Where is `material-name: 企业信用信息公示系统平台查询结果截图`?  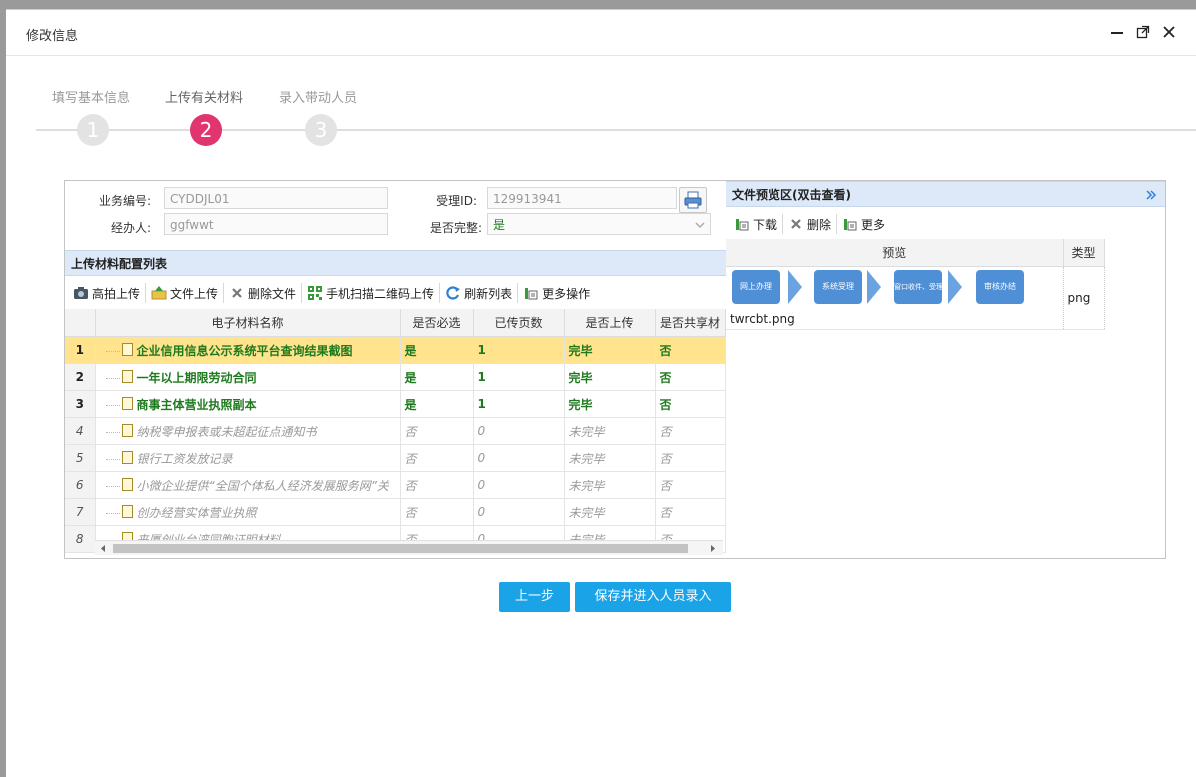 material-name: 企业信用信息公示系统平台查询结果截图 is located at coordinates (244, 350).